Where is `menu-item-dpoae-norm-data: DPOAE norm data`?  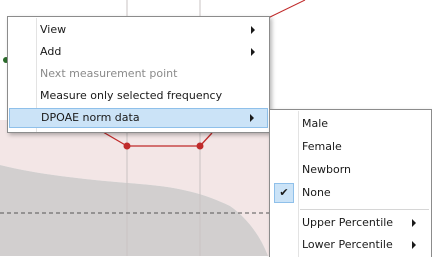
menu-item-dpoae-norm-data: DPOAE norm data is located at coordinates (138, 118).